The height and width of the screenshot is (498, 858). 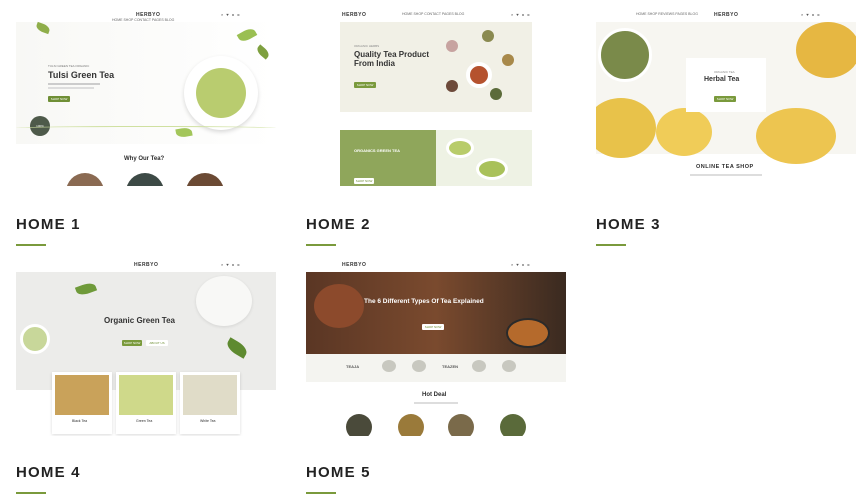 I want to click on hero-subtitle: ORGANIC TEA, so click(x=724, y=72).